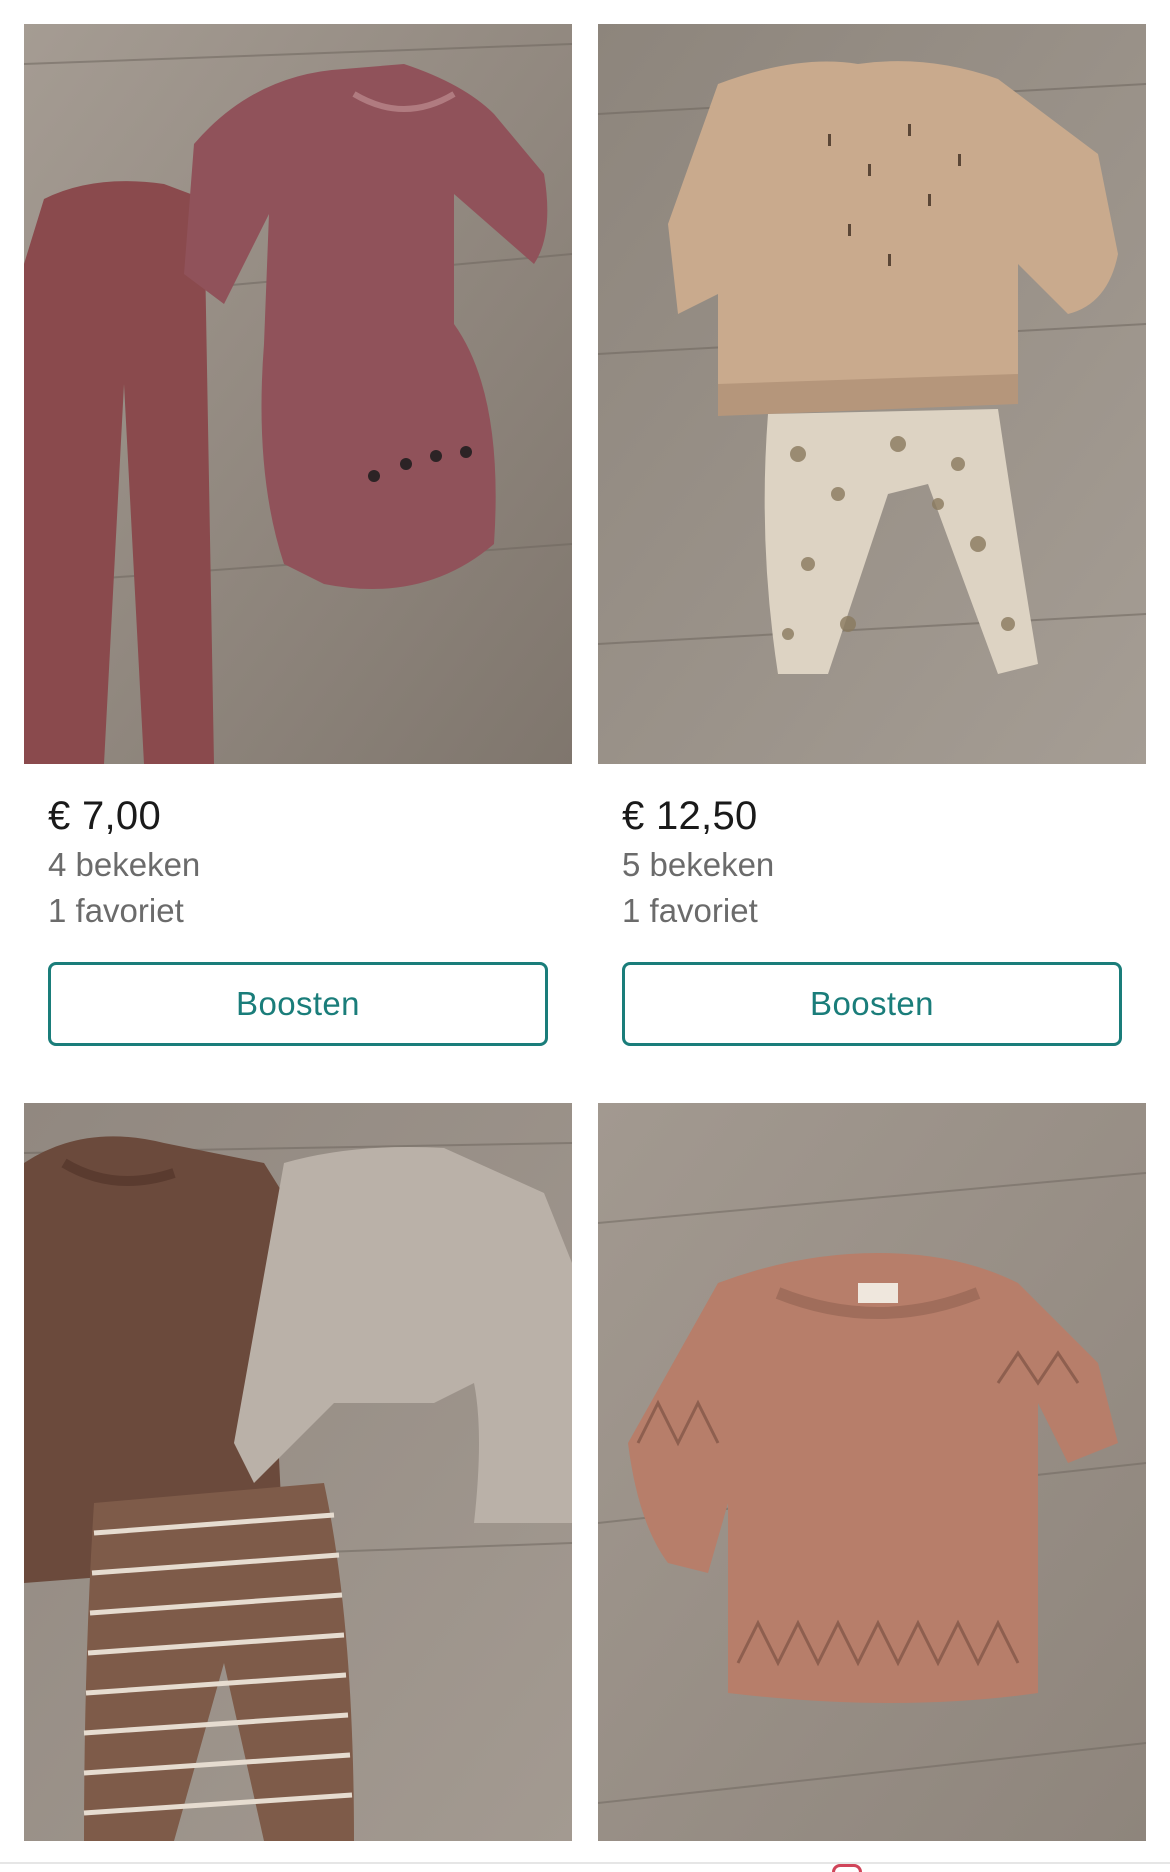 Image resolution: width=1170 pixels, height=1872 pixels. What do you see at coordinates (105, 816) in the screenshot?
I see `listing-price: € 7,00` at bounding box center [105, 816].